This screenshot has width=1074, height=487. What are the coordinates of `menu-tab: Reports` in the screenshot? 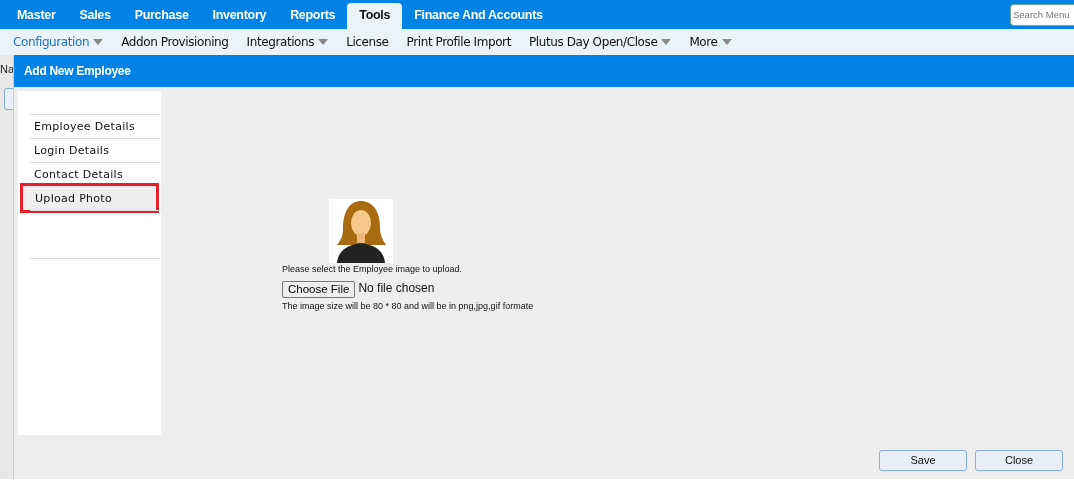 It's located at (313, 16).